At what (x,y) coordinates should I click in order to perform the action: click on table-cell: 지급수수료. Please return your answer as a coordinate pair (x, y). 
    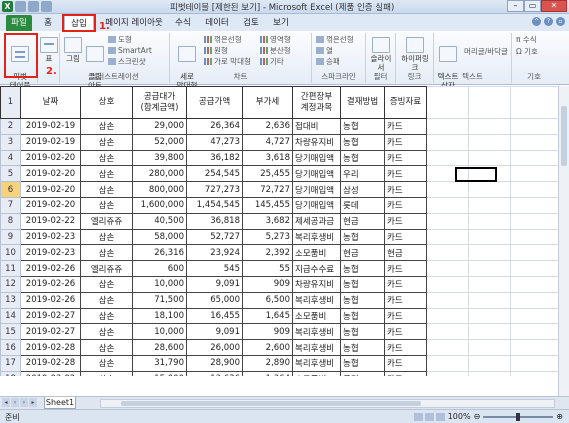
    Looking at the image, I should click on (316, 268).